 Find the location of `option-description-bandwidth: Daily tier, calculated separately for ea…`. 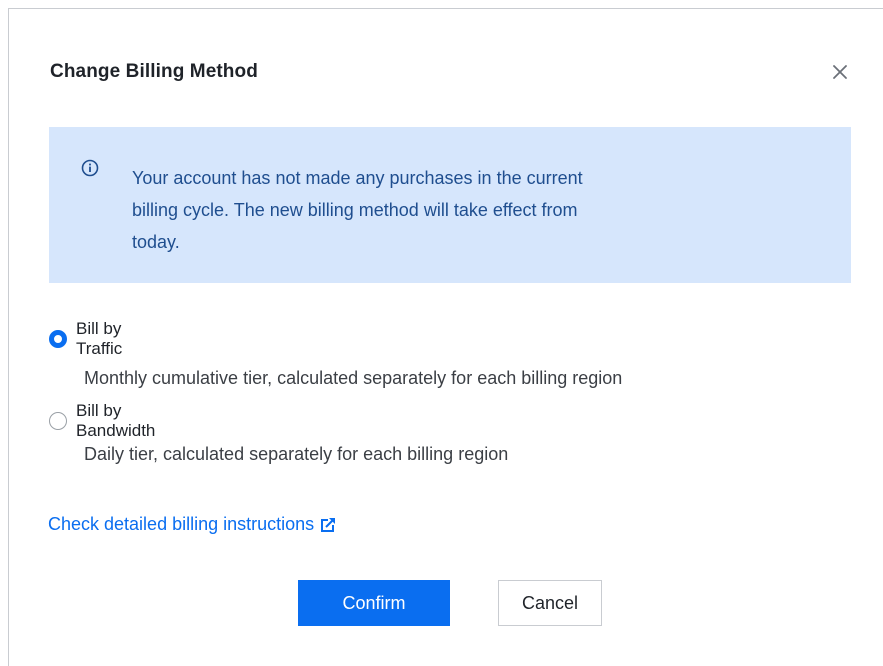

option-description-bandwidth: Daily tier, calculated separately for ea… is located at coordinates (296, 454).